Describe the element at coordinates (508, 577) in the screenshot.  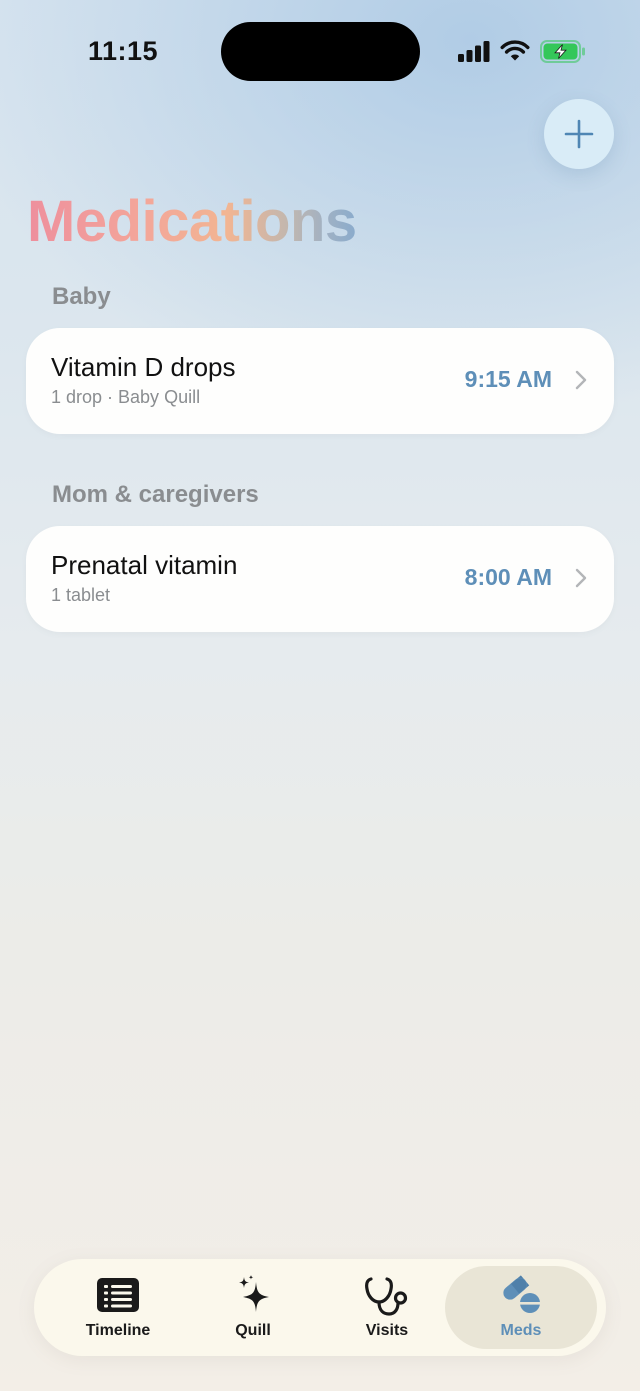
I see `medication-time: 8:00 AM` at that location.